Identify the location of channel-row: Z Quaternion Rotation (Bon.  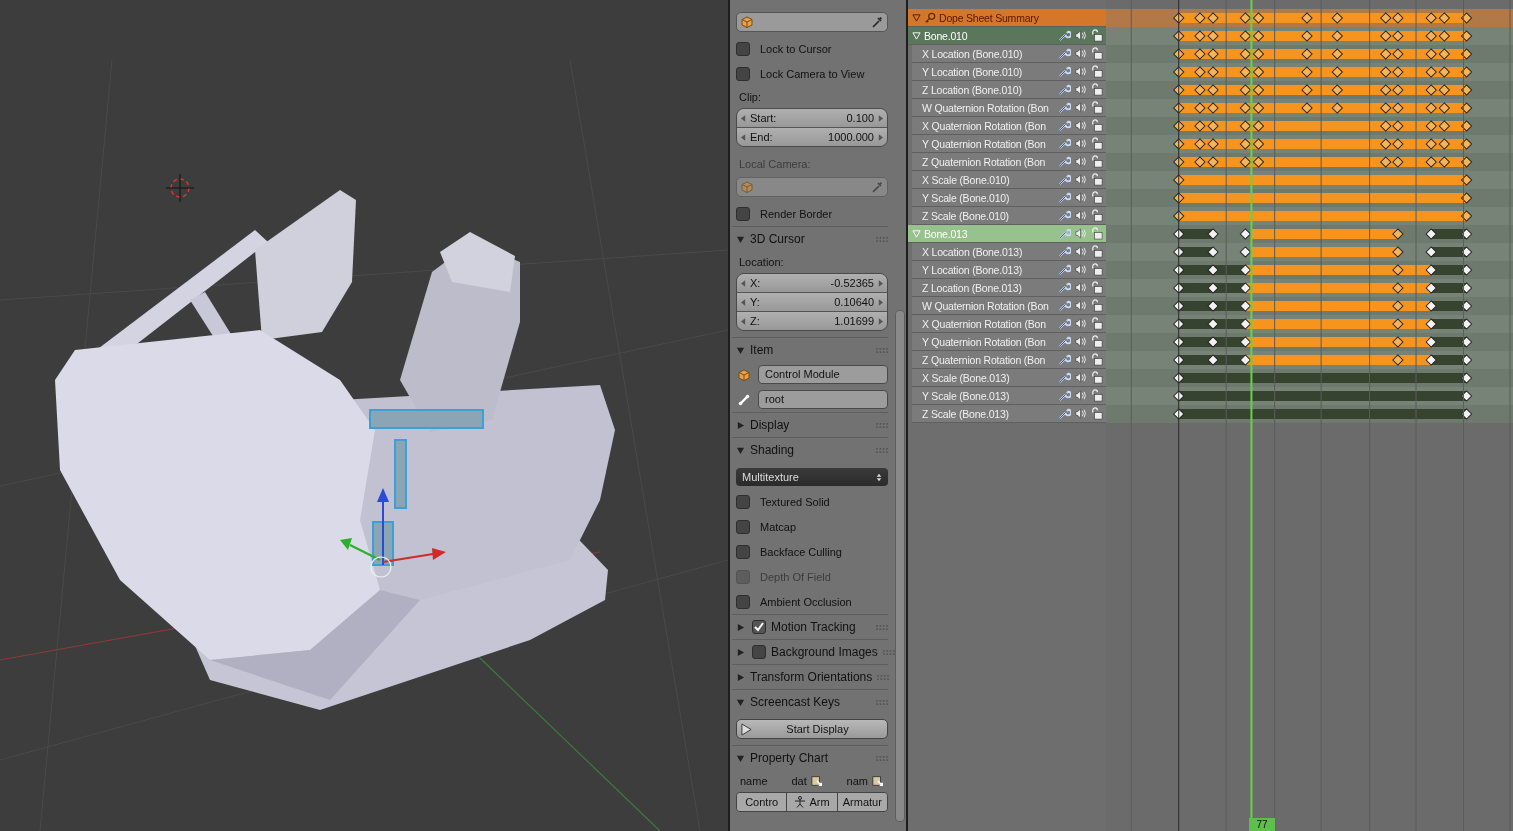
(1009, 360).